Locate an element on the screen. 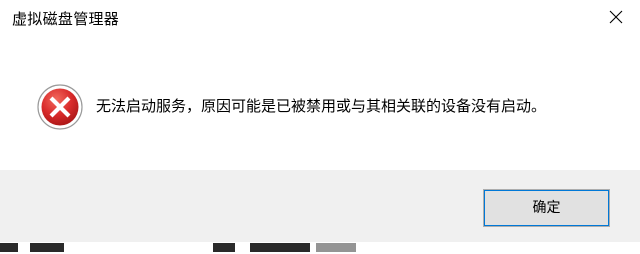 Image resolution: width=640 pixels, height=254 pixels. background-window-fragment is located at coordinates (320, 248).